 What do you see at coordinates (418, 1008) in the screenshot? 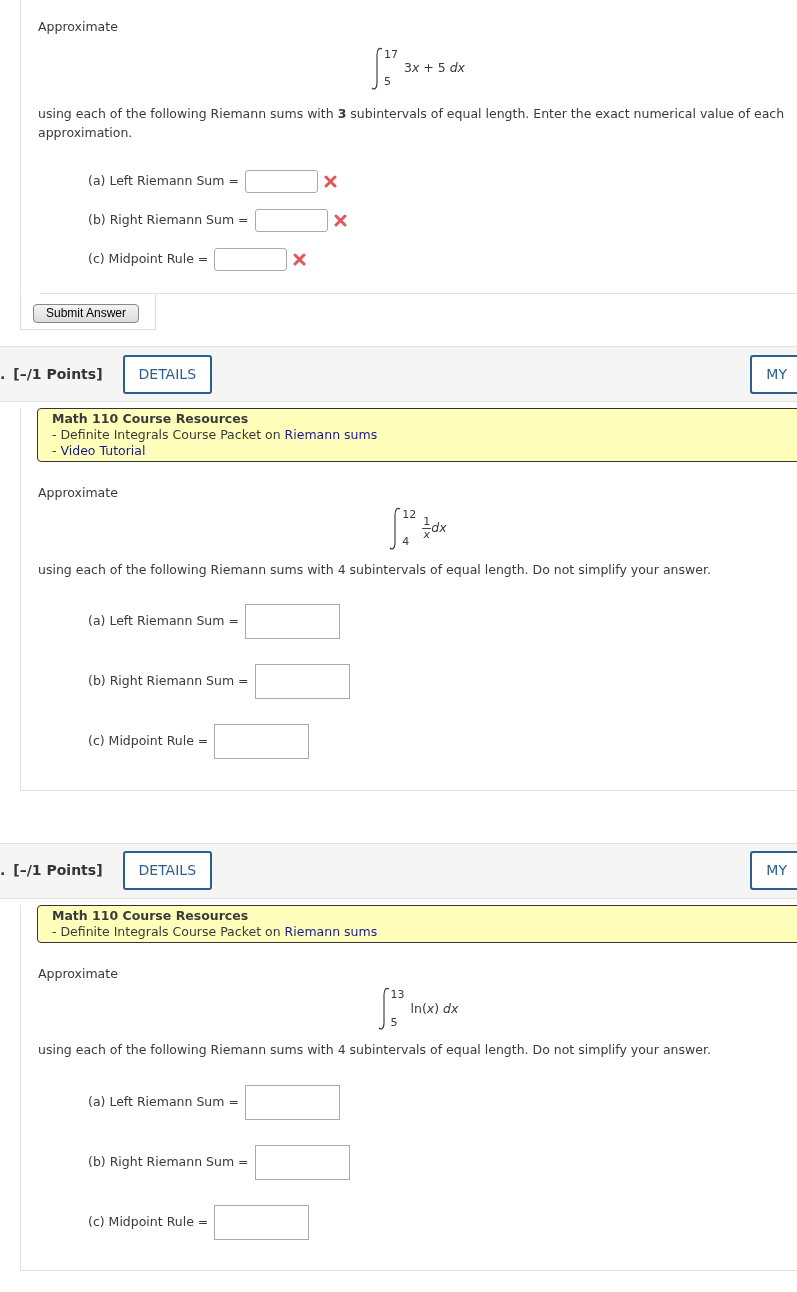
I see `integrand-text: ln(` at bounding box center [418, 1008].